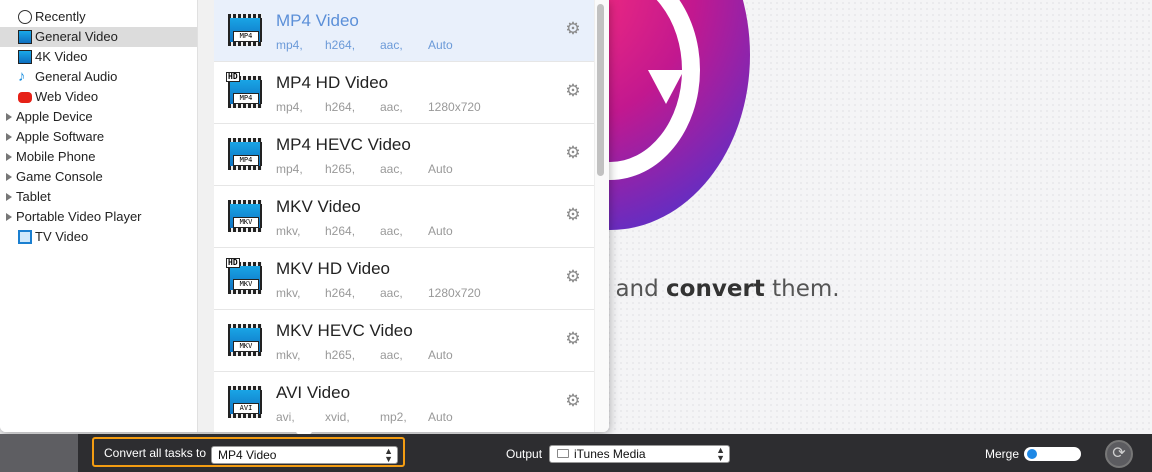 Image resolution: width=1152 pixels, height=472 pixels. What do you see at coordinates (25, 97) in the screenshot?
I see `youtube-icon` at bounding box center [25, 97].